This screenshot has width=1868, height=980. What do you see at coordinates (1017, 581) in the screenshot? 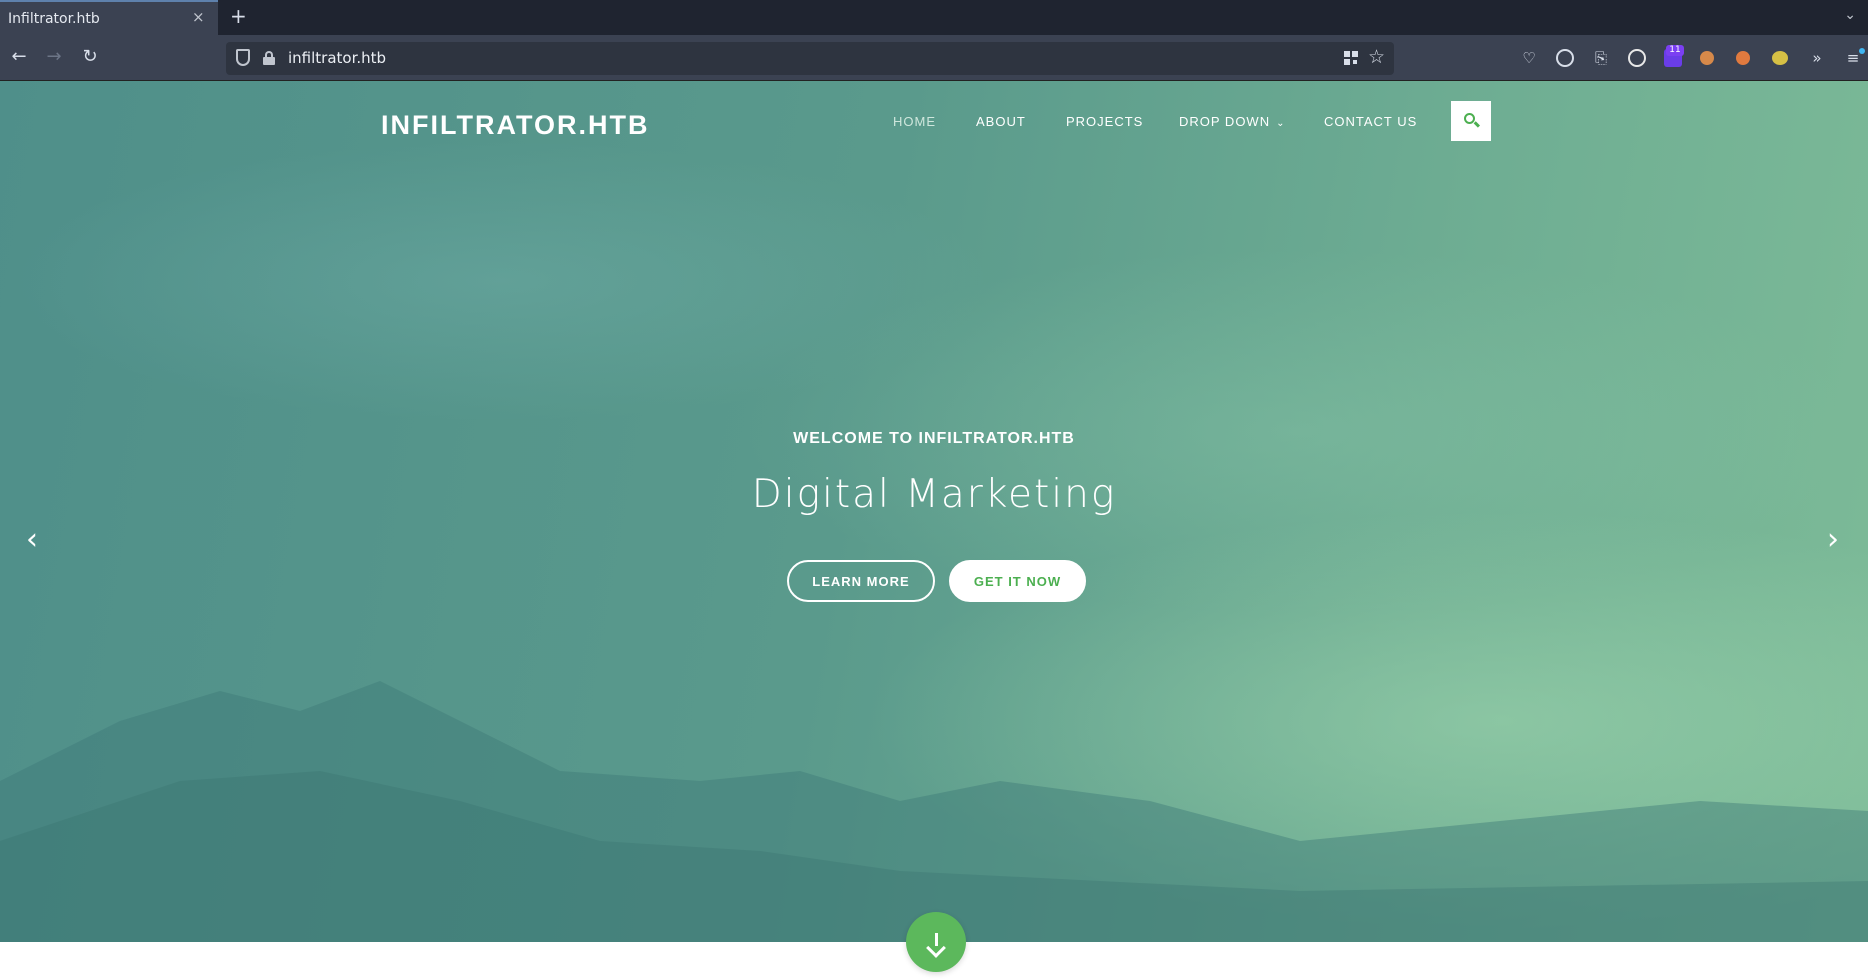
I see `get-it-now-button: GET IT NOW` at bounding box center [1017, 581].